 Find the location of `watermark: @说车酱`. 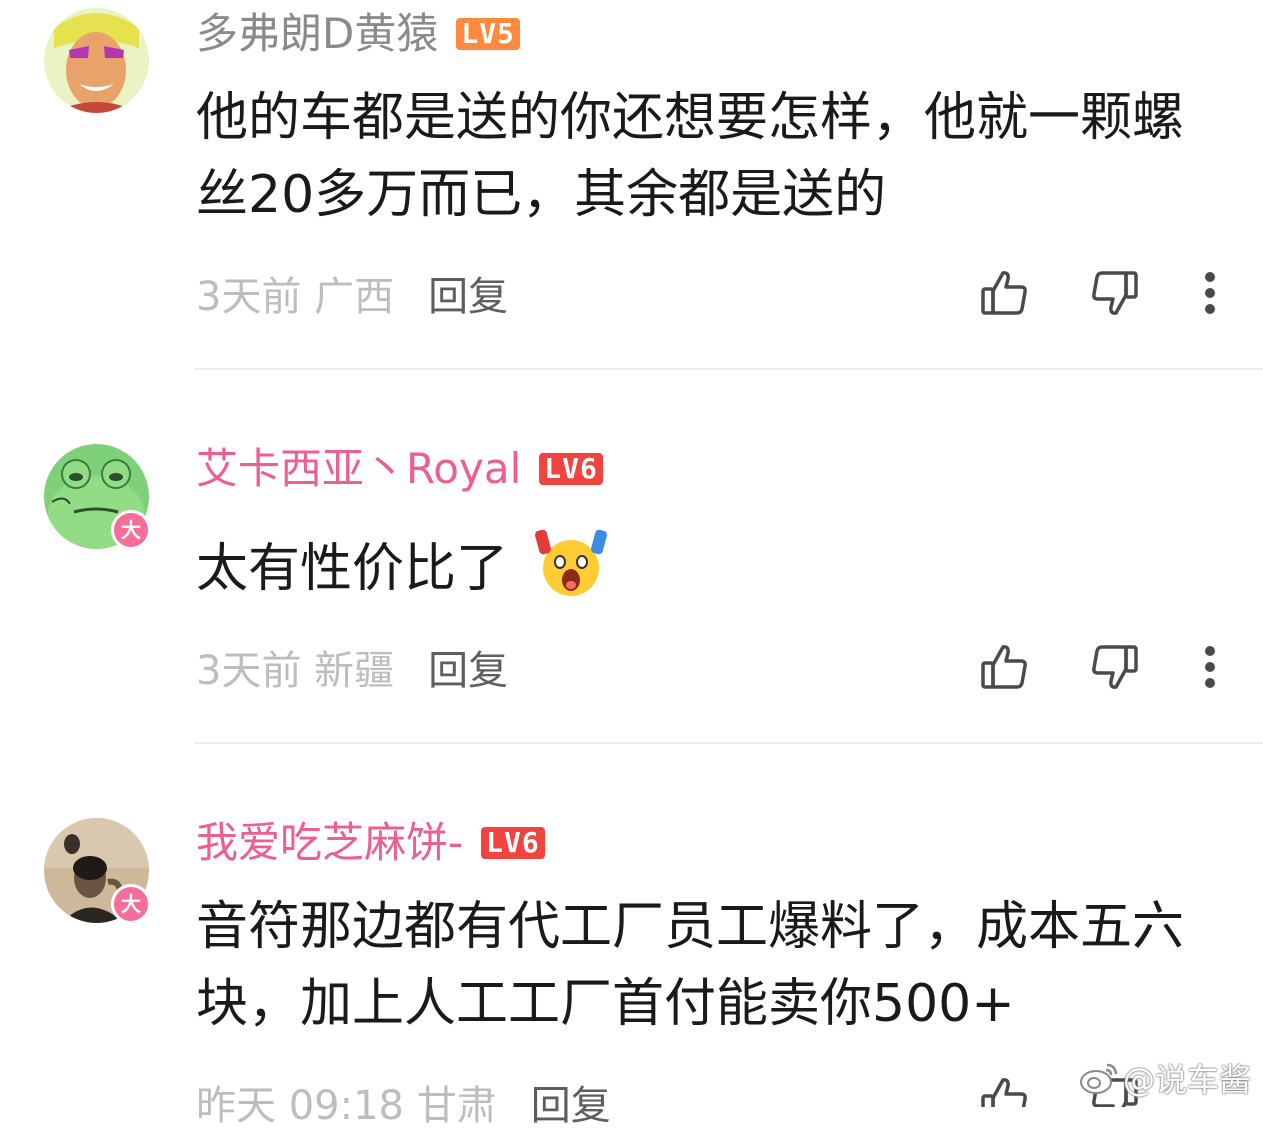

watermark: @说车酱 is located at coordinates (1165, 1078).